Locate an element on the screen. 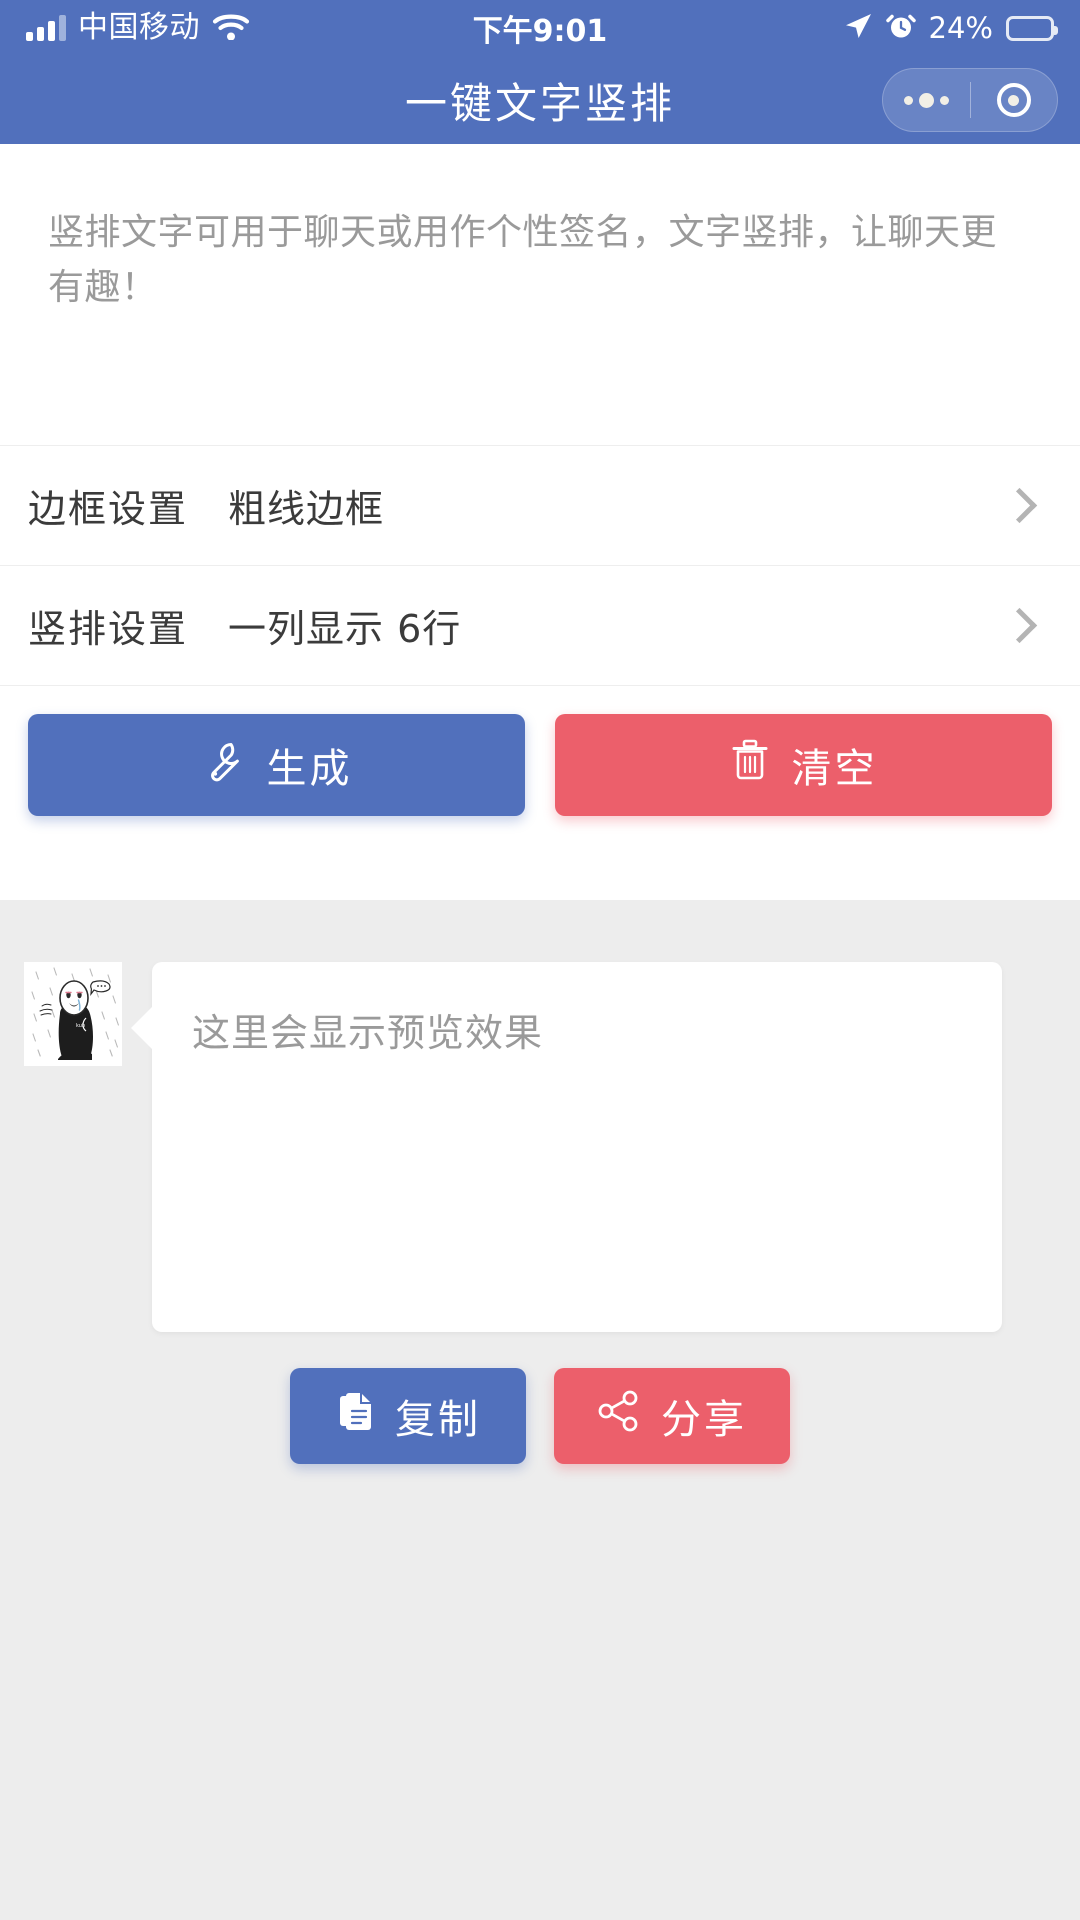 Image resolution: width=1080 pixels, height=1920 pixels. battery-percent-label: 24% is located at coordinates (960, 27).